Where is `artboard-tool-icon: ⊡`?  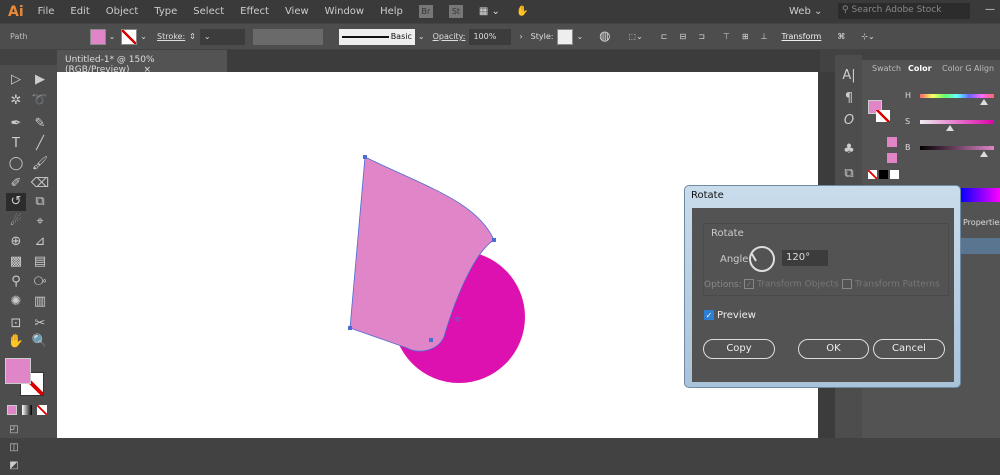 artboard-tool-icon: ⊡ is located at coordinates (16, 324).